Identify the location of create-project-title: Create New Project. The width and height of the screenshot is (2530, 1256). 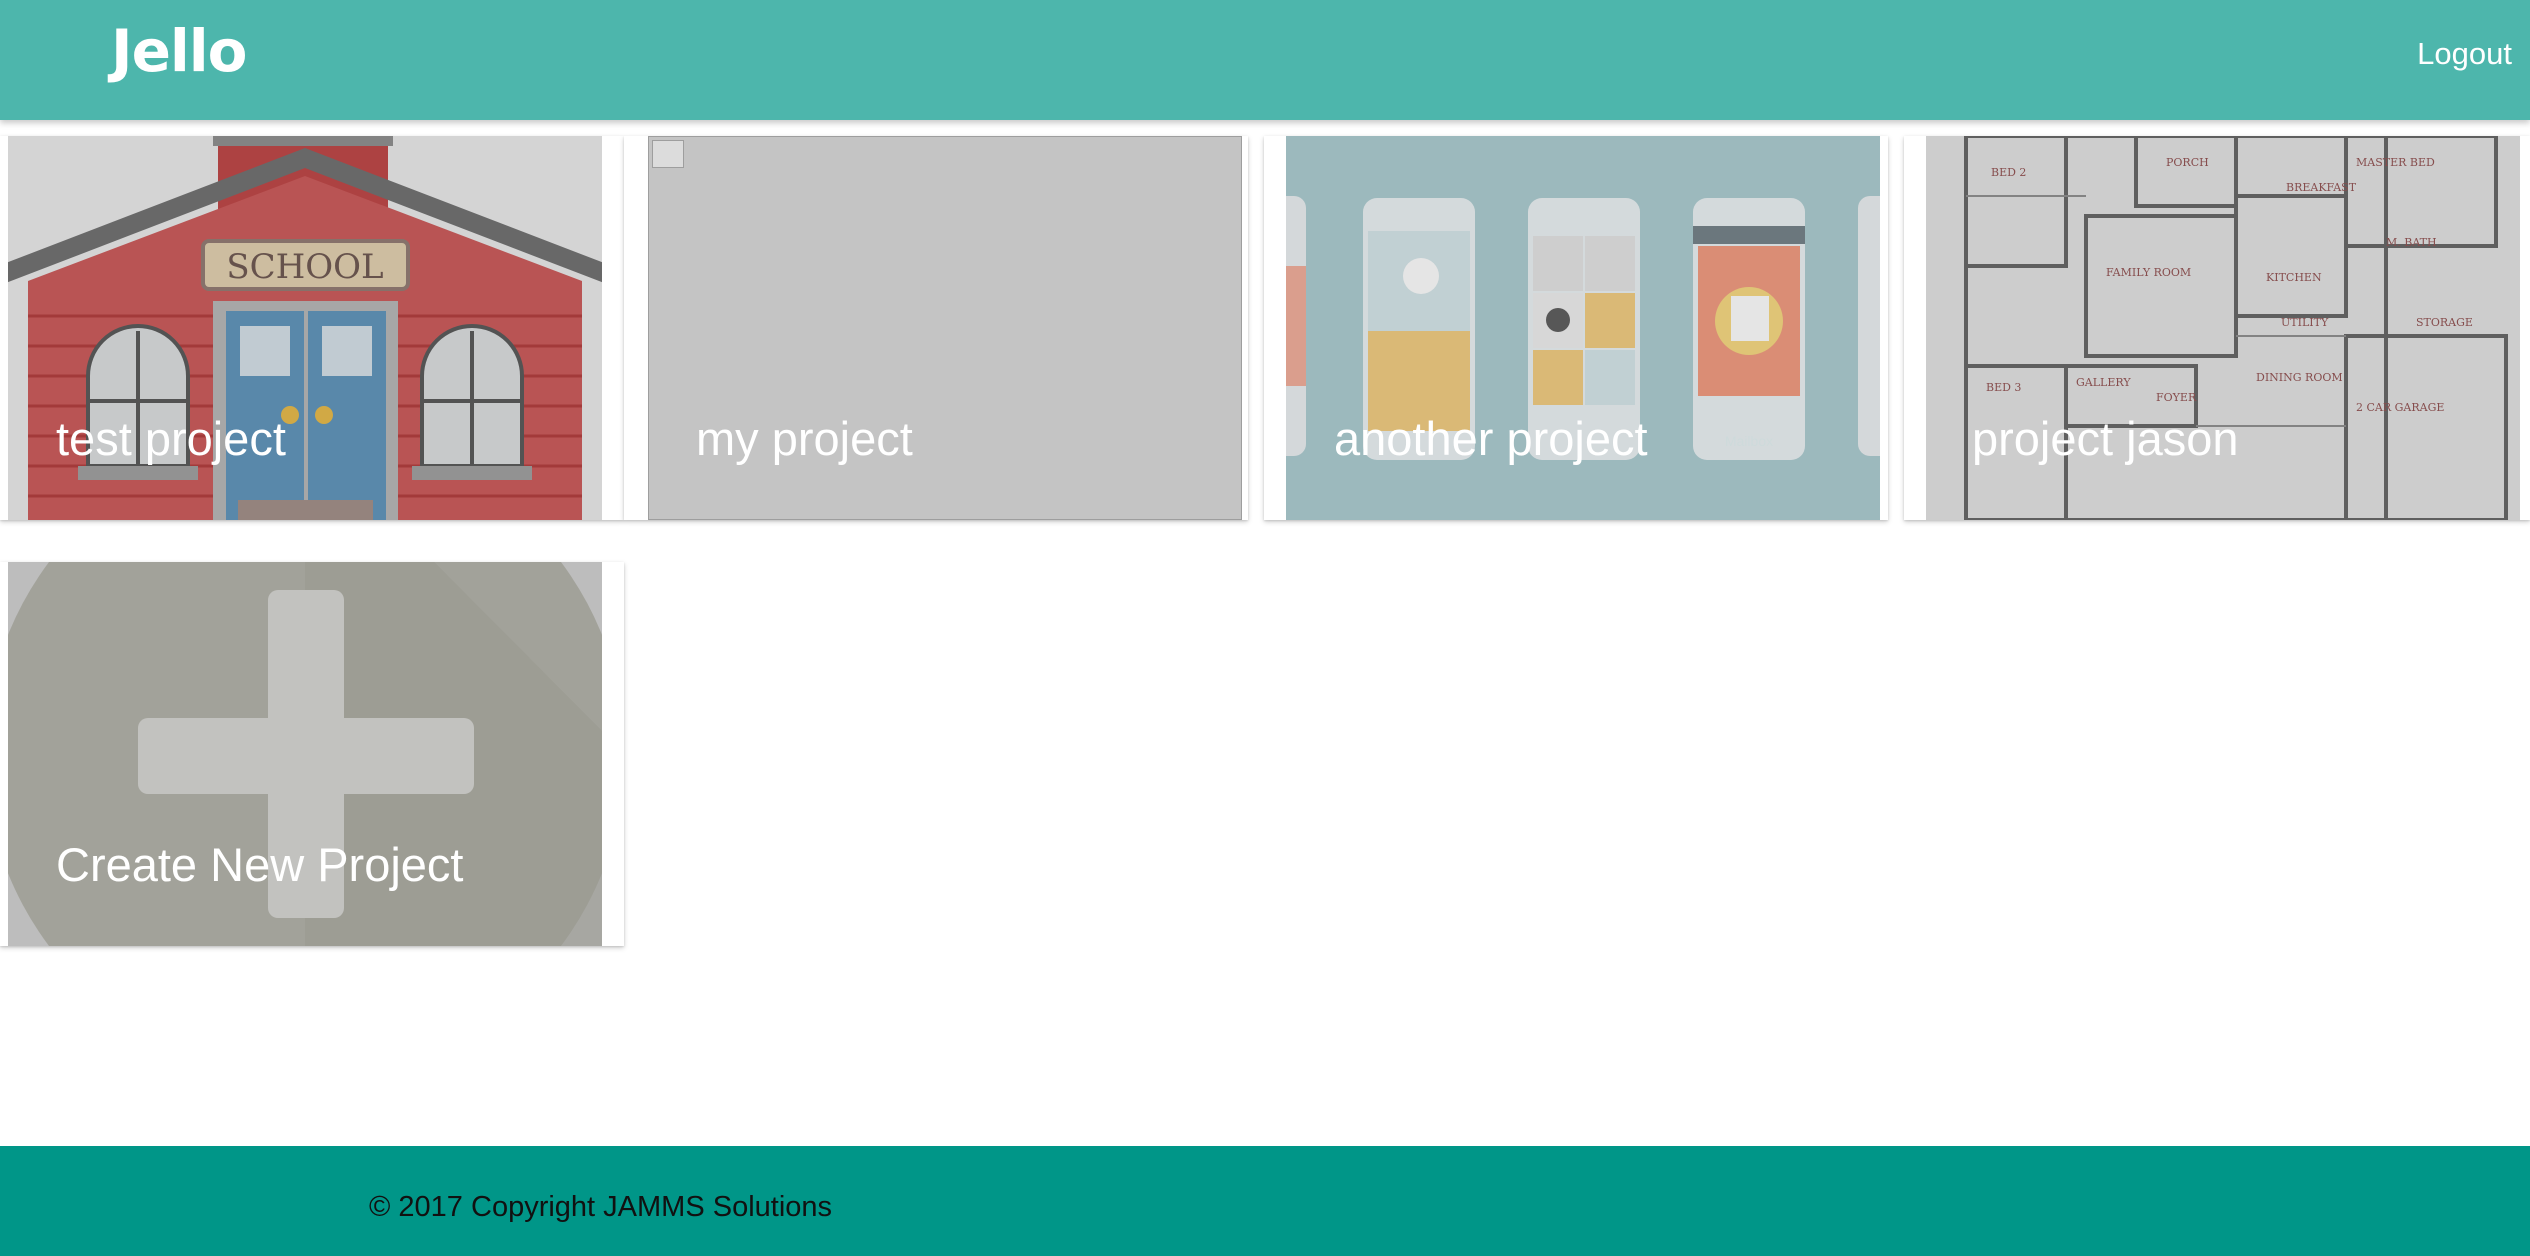
(260, 864).